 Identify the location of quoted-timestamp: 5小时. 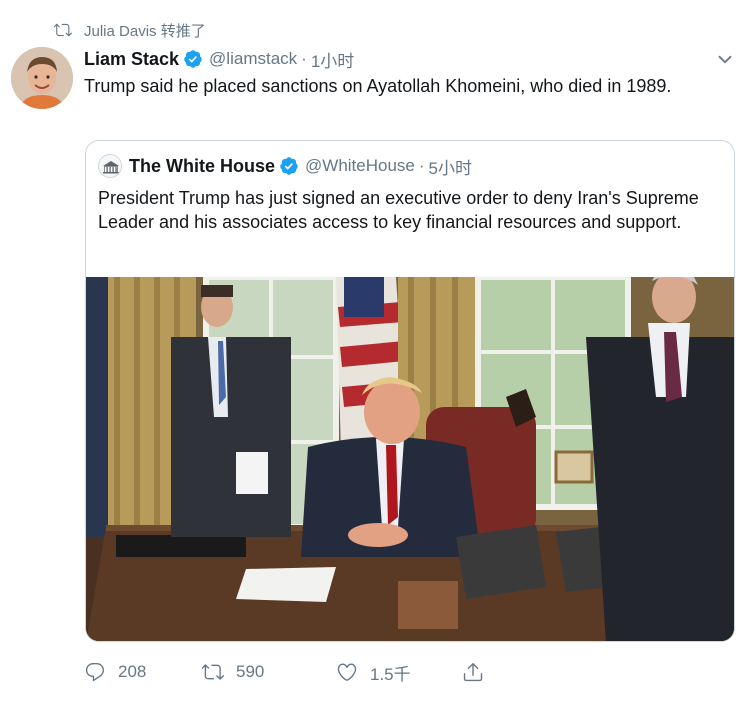
(450, 168).